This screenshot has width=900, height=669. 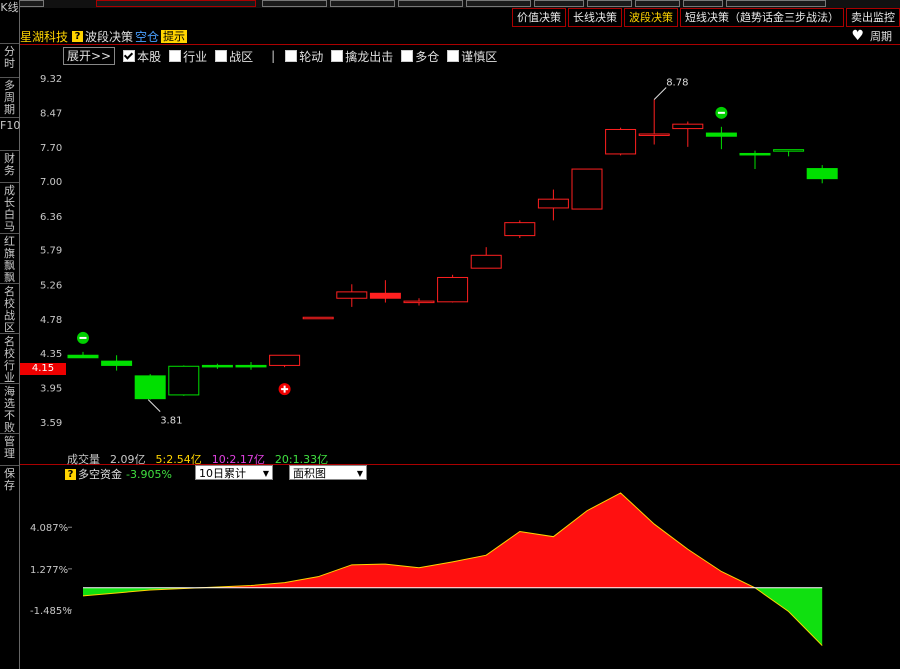 I want to click on accumulation-select: 10日累计 ▼, so click(x=234, y=472).